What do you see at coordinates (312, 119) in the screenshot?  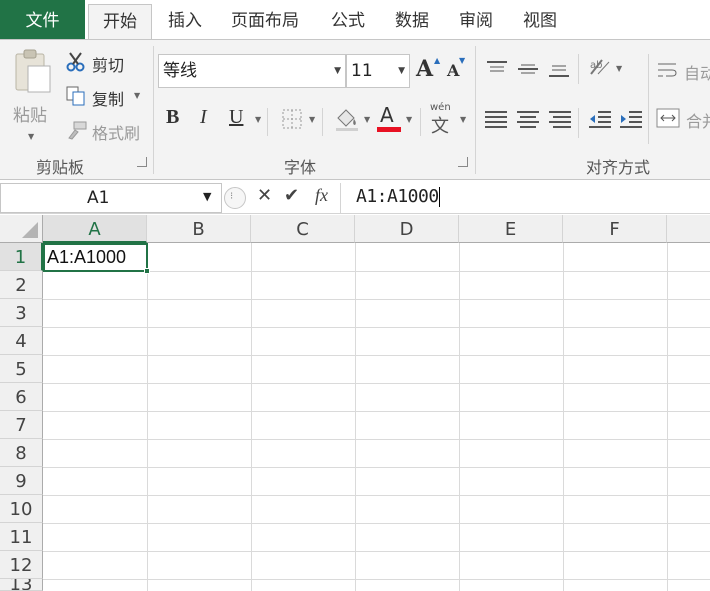 I see `borders-dropdown-icon: ▼` at bounding box center [312, 119].